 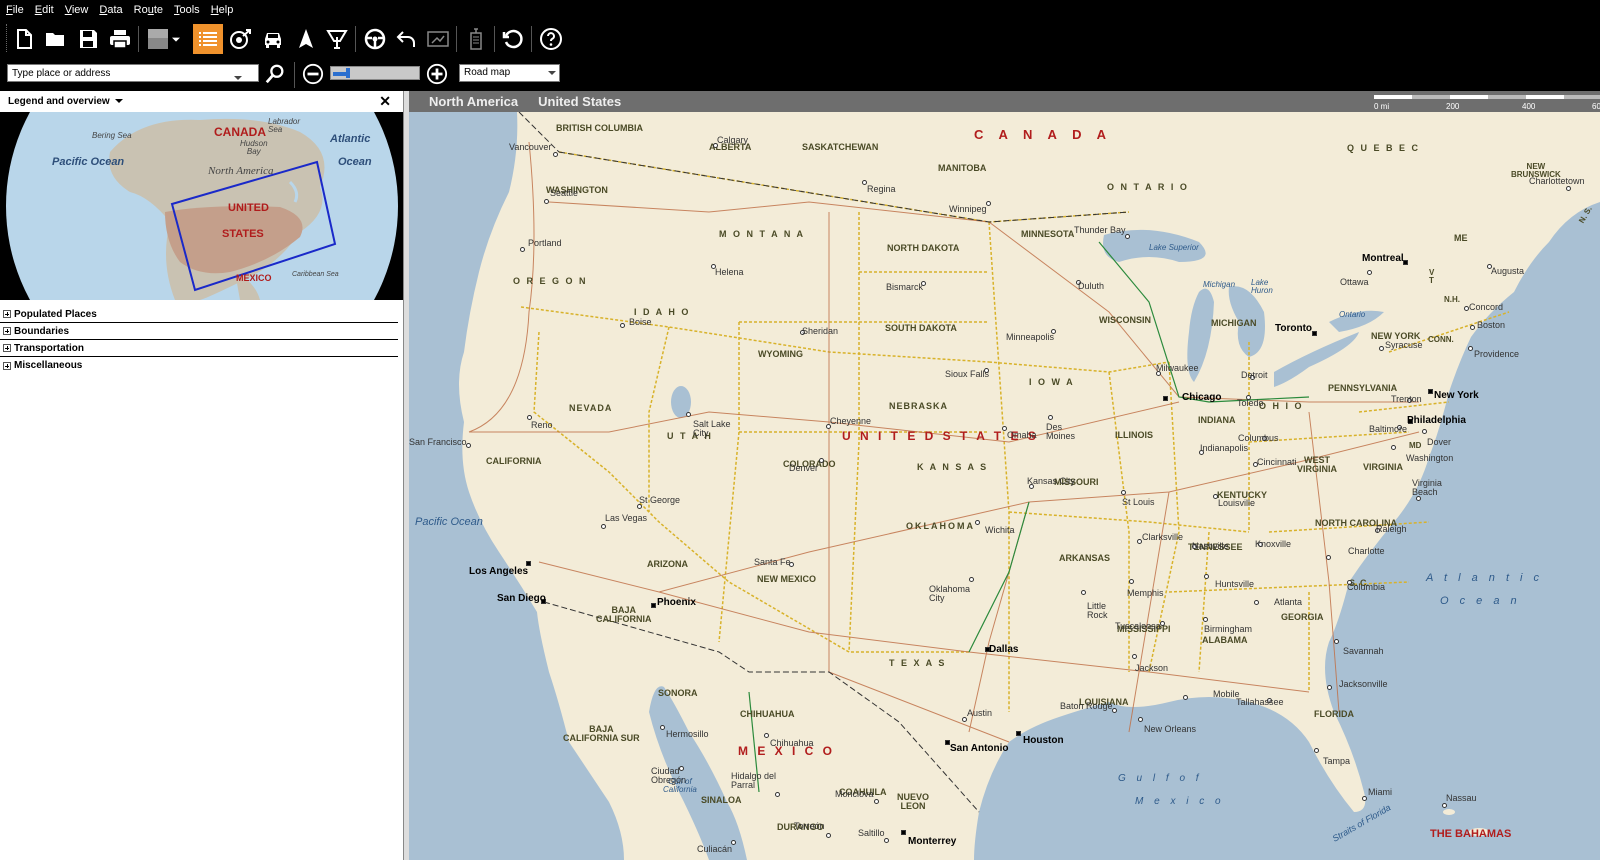 I want to click on steering-wheel-icon, so click(x=375, y=39).